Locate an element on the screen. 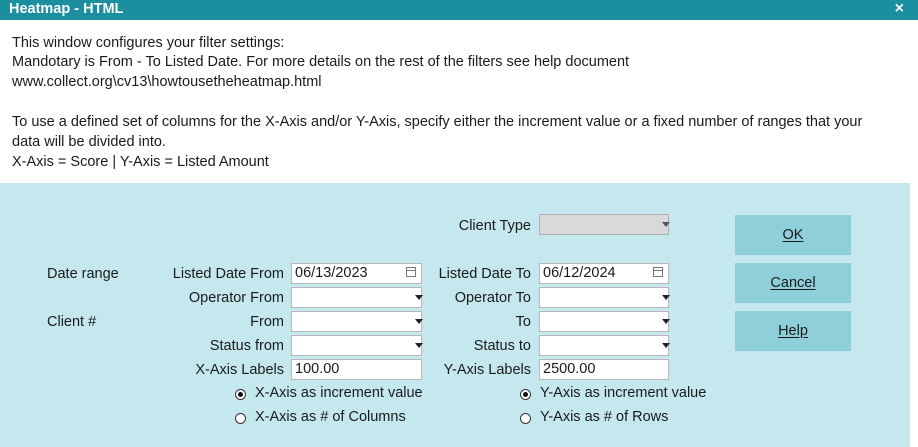 The image size is (918, 447). status-from-label: Status from is located at coordinates (246, 346).